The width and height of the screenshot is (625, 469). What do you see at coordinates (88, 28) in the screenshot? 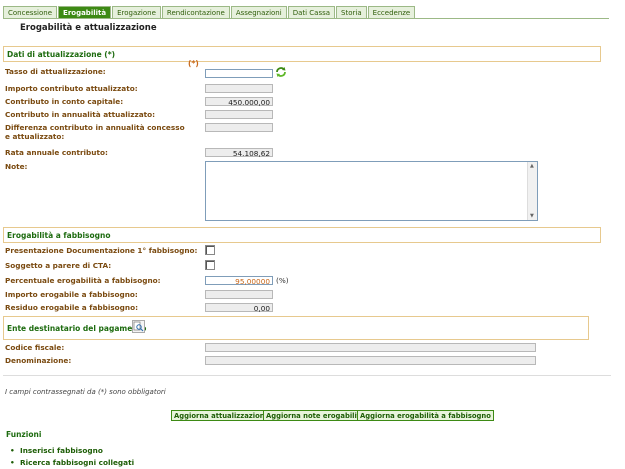
I see `page-title: Erogabilità e attualizzazione` at bounding box center [88, 28].